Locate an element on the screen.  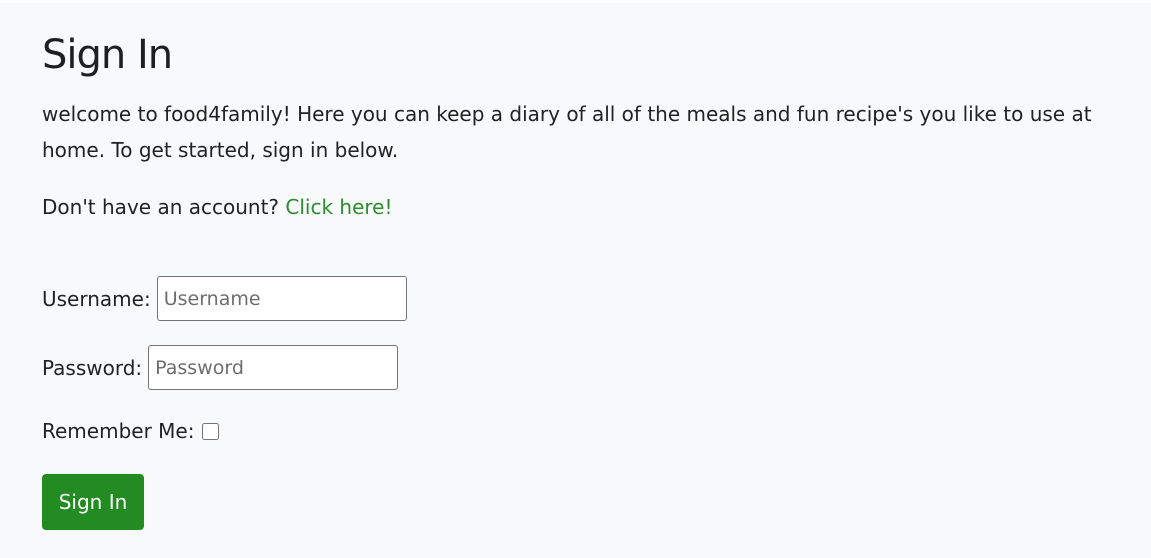
username-label: Username: is located at coordinates (96, 298).